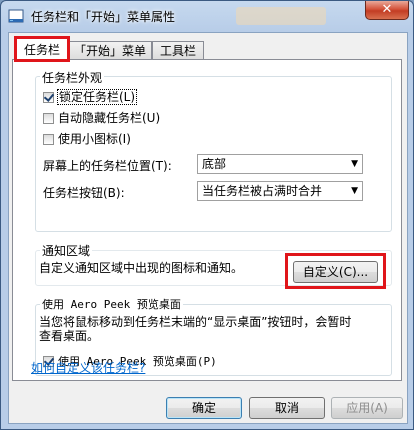 The image size is (414, 430). Describe the element at coordinates (335, 271) in the screenshot. I see `customize-highlight-box` at that location.